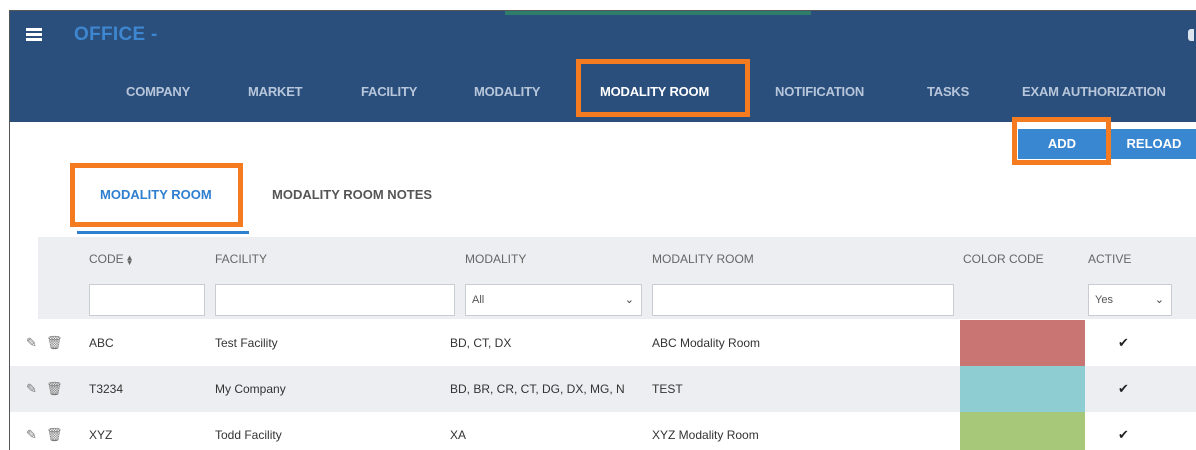  Describe the element at coordinates (658, 13) in the screenshot. I see `top-accent-bar` at that location.